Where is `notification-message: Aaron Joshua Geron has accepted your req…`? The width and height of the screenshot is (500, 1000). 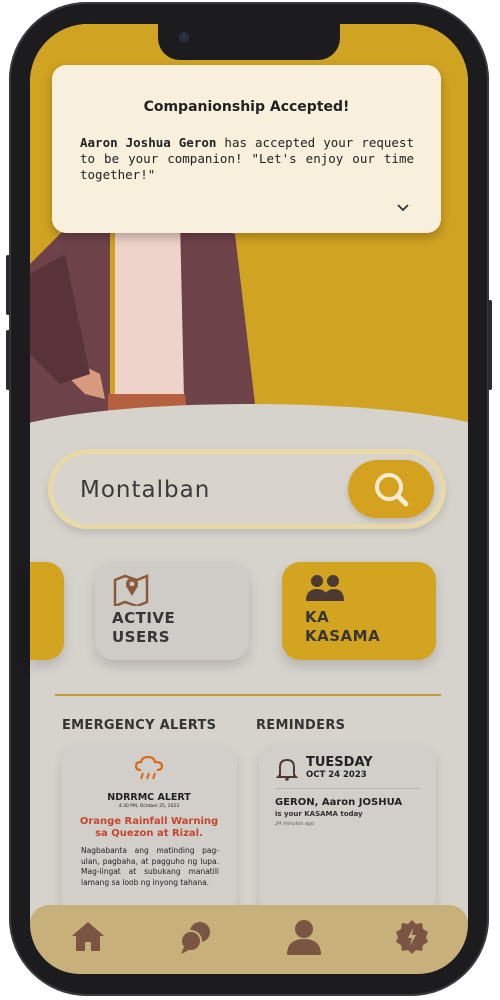 notification-message: Aaron Joshua Geron has accepted your req… is located at coordinates (247, 159).